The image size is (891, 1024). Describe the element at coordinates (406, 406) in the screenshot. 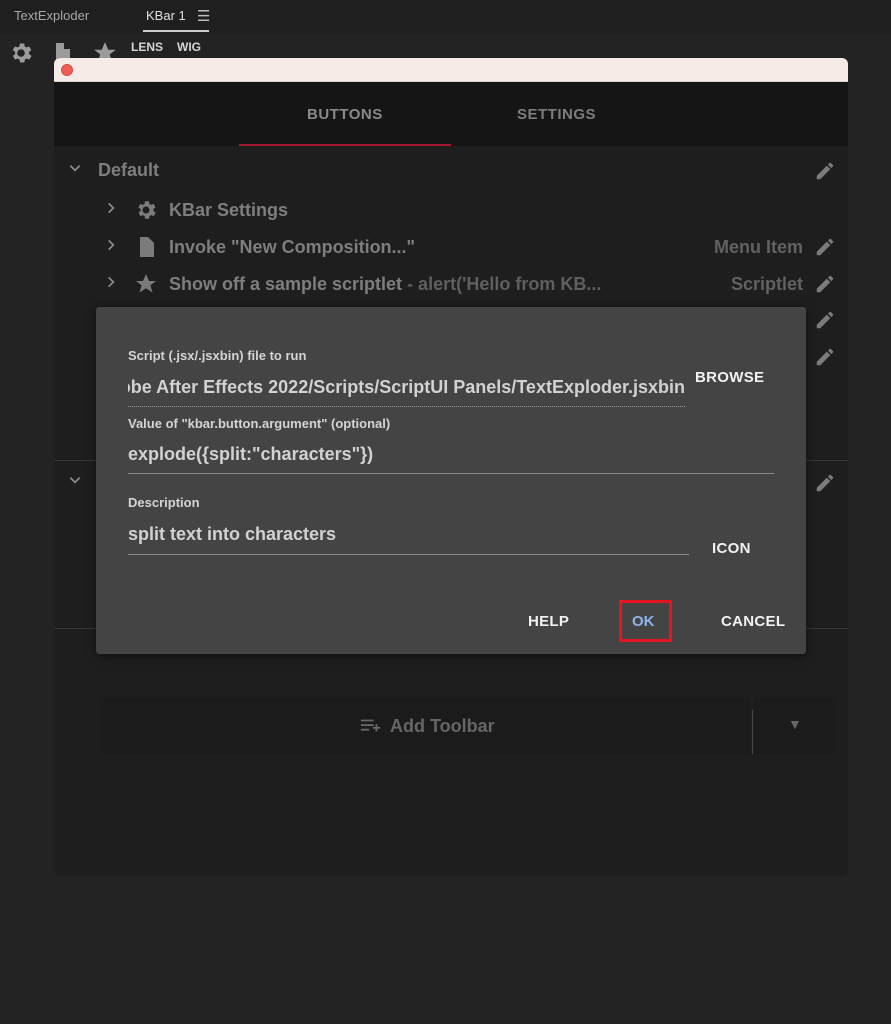

I see `script-file-underline` at that location.